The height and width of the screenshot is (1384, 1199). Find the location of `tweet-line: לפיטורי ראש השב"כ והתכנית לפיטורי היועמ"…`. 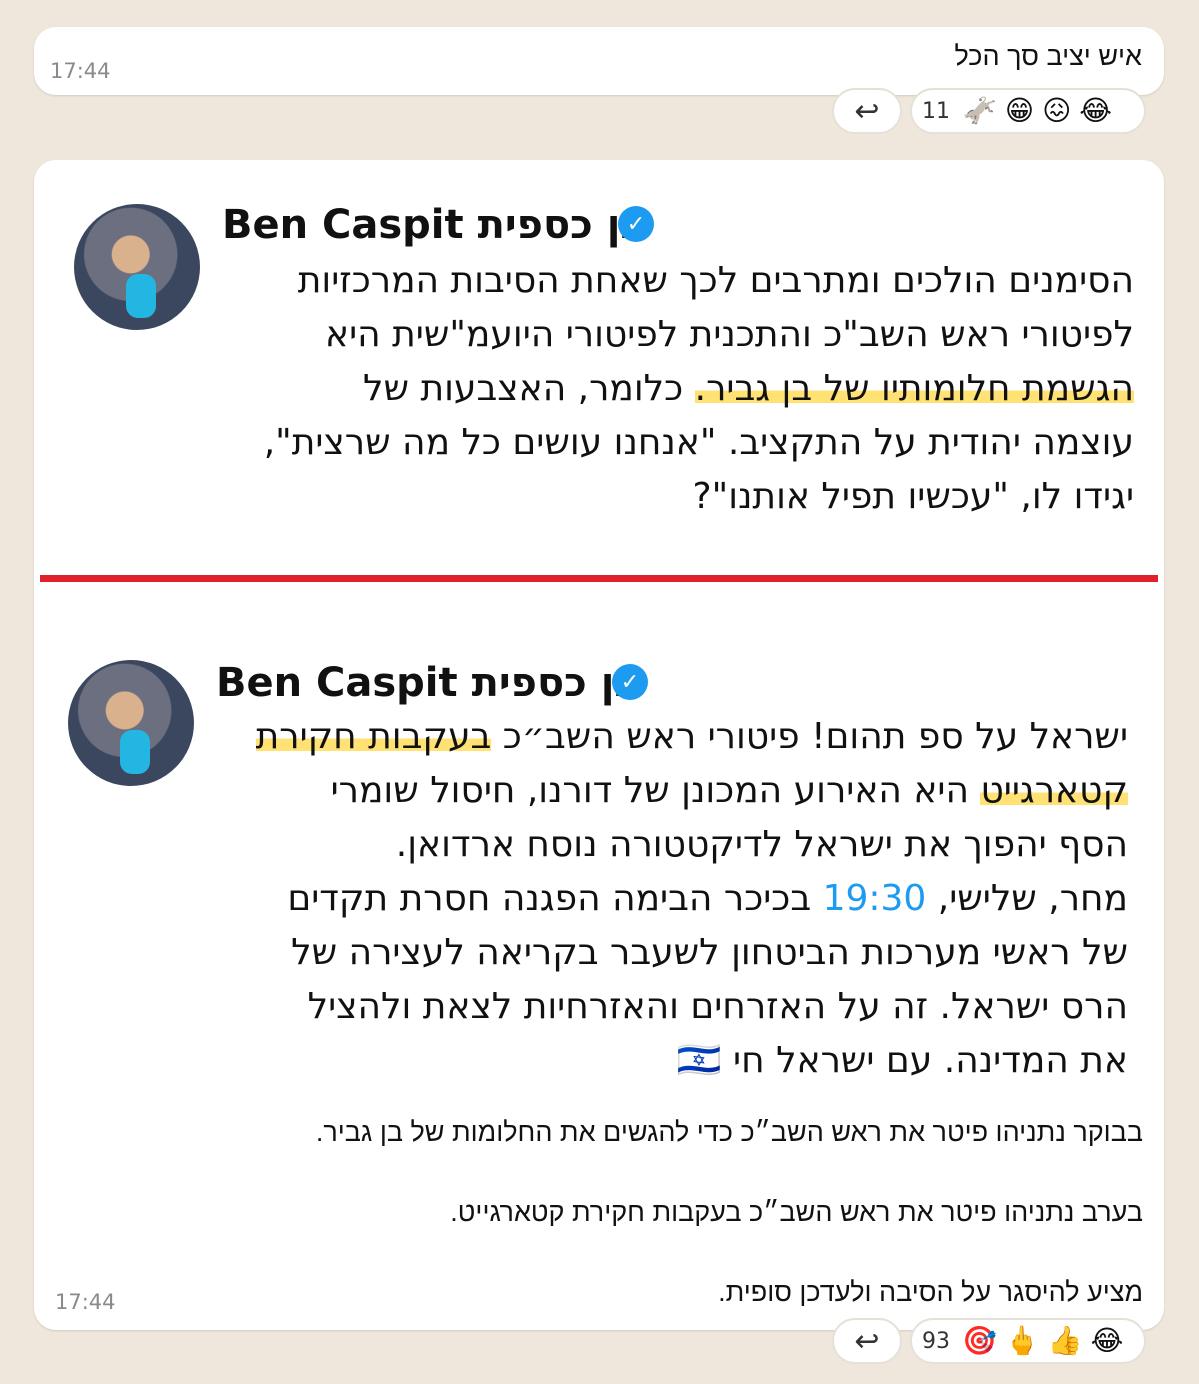

tweet-line: לפיטורי ראש השב"כ והתכנית לפיטורי היועמ"… is located at coordinates (729, 334).